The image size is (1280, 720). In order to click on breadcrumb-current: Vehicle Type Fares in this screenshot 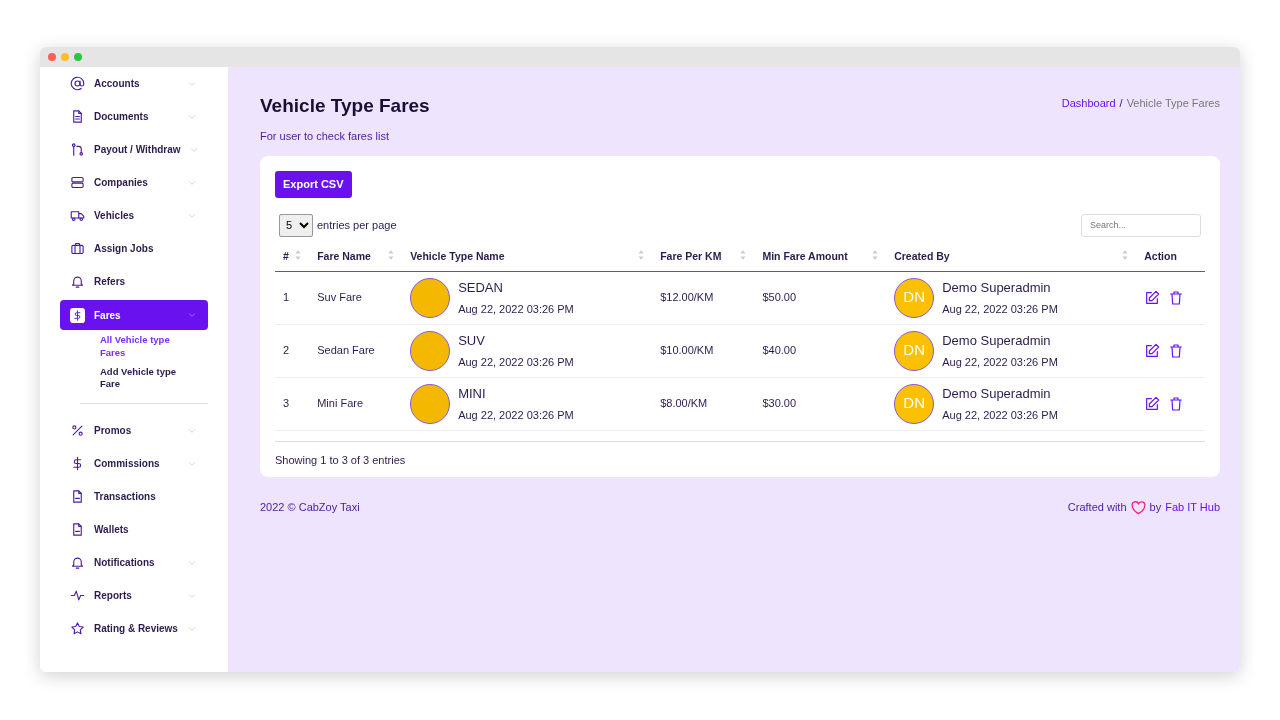, I will do `click(1173, 103)`.